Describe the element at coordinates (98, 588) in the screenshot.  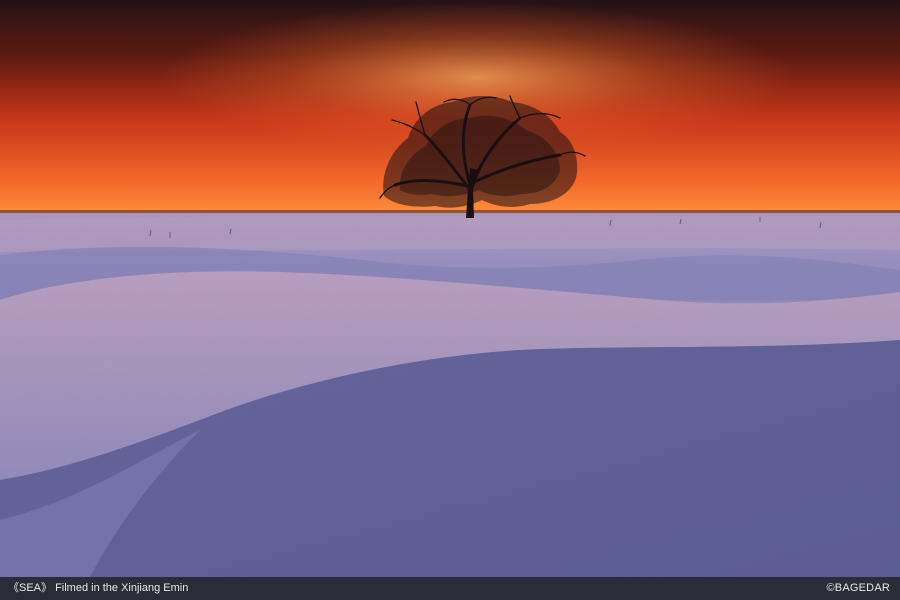
I see `photo-caption: 《SEA》 Filmed in the Xinjiang Emin` at that location.